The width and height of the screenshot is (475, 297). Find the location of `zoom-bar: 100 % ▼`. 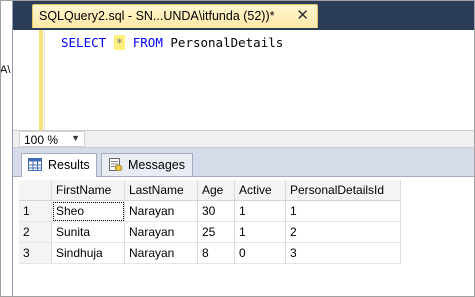

zoom-bar: 100 % ▼ is located at coordinates (244, 139).